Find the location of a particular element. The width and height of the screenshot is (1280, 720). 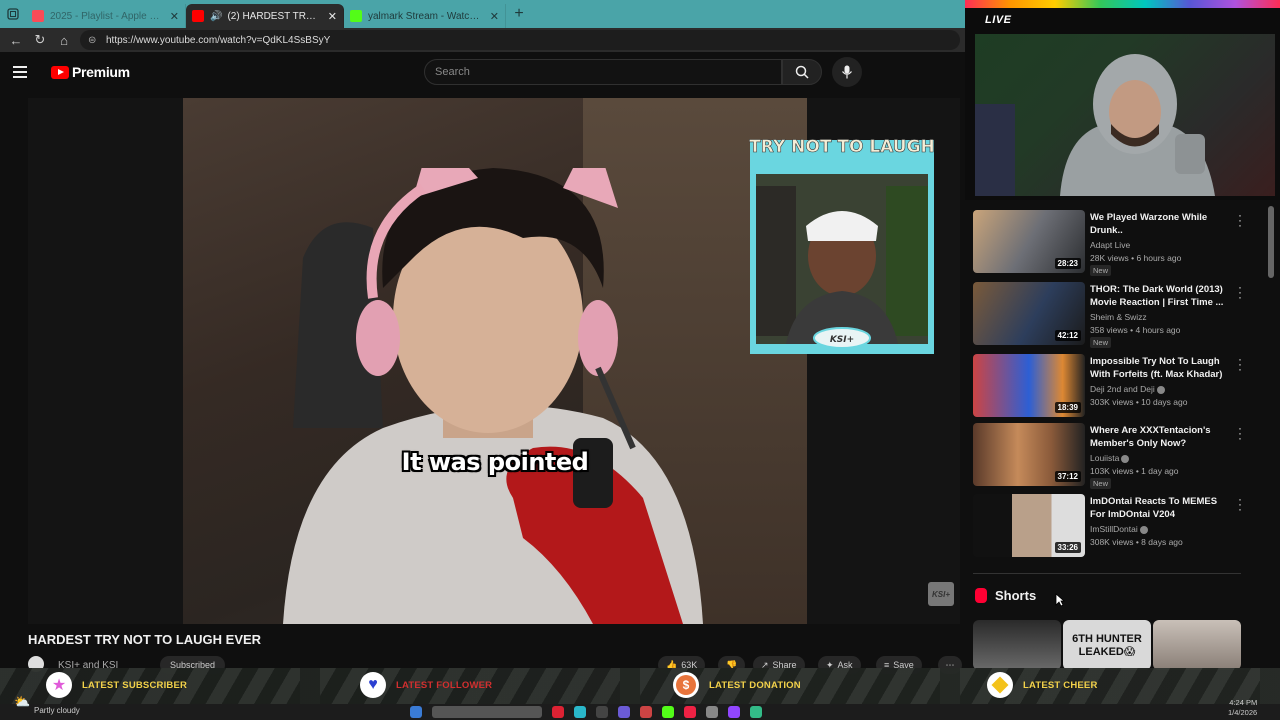

search-input: Search is located at coordinates (603, 72).